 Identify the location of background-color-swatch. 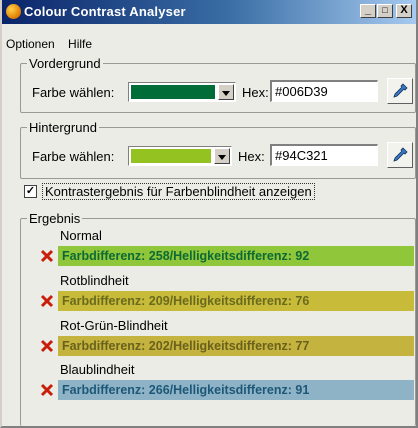
(171, 156).